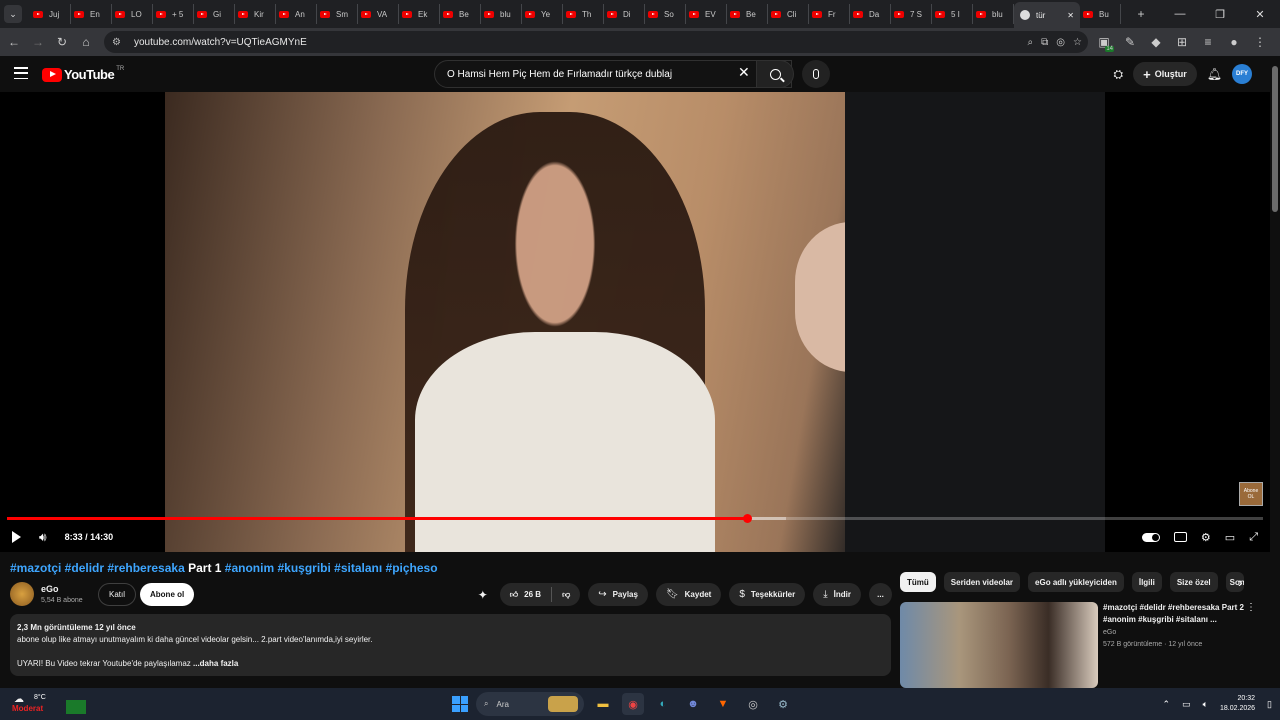 This screenshot has width=1280, height=720. What do you see at coordinates (21, 73) in the screenshot?
I see `menu-icon` at bounding box center [21, 73].